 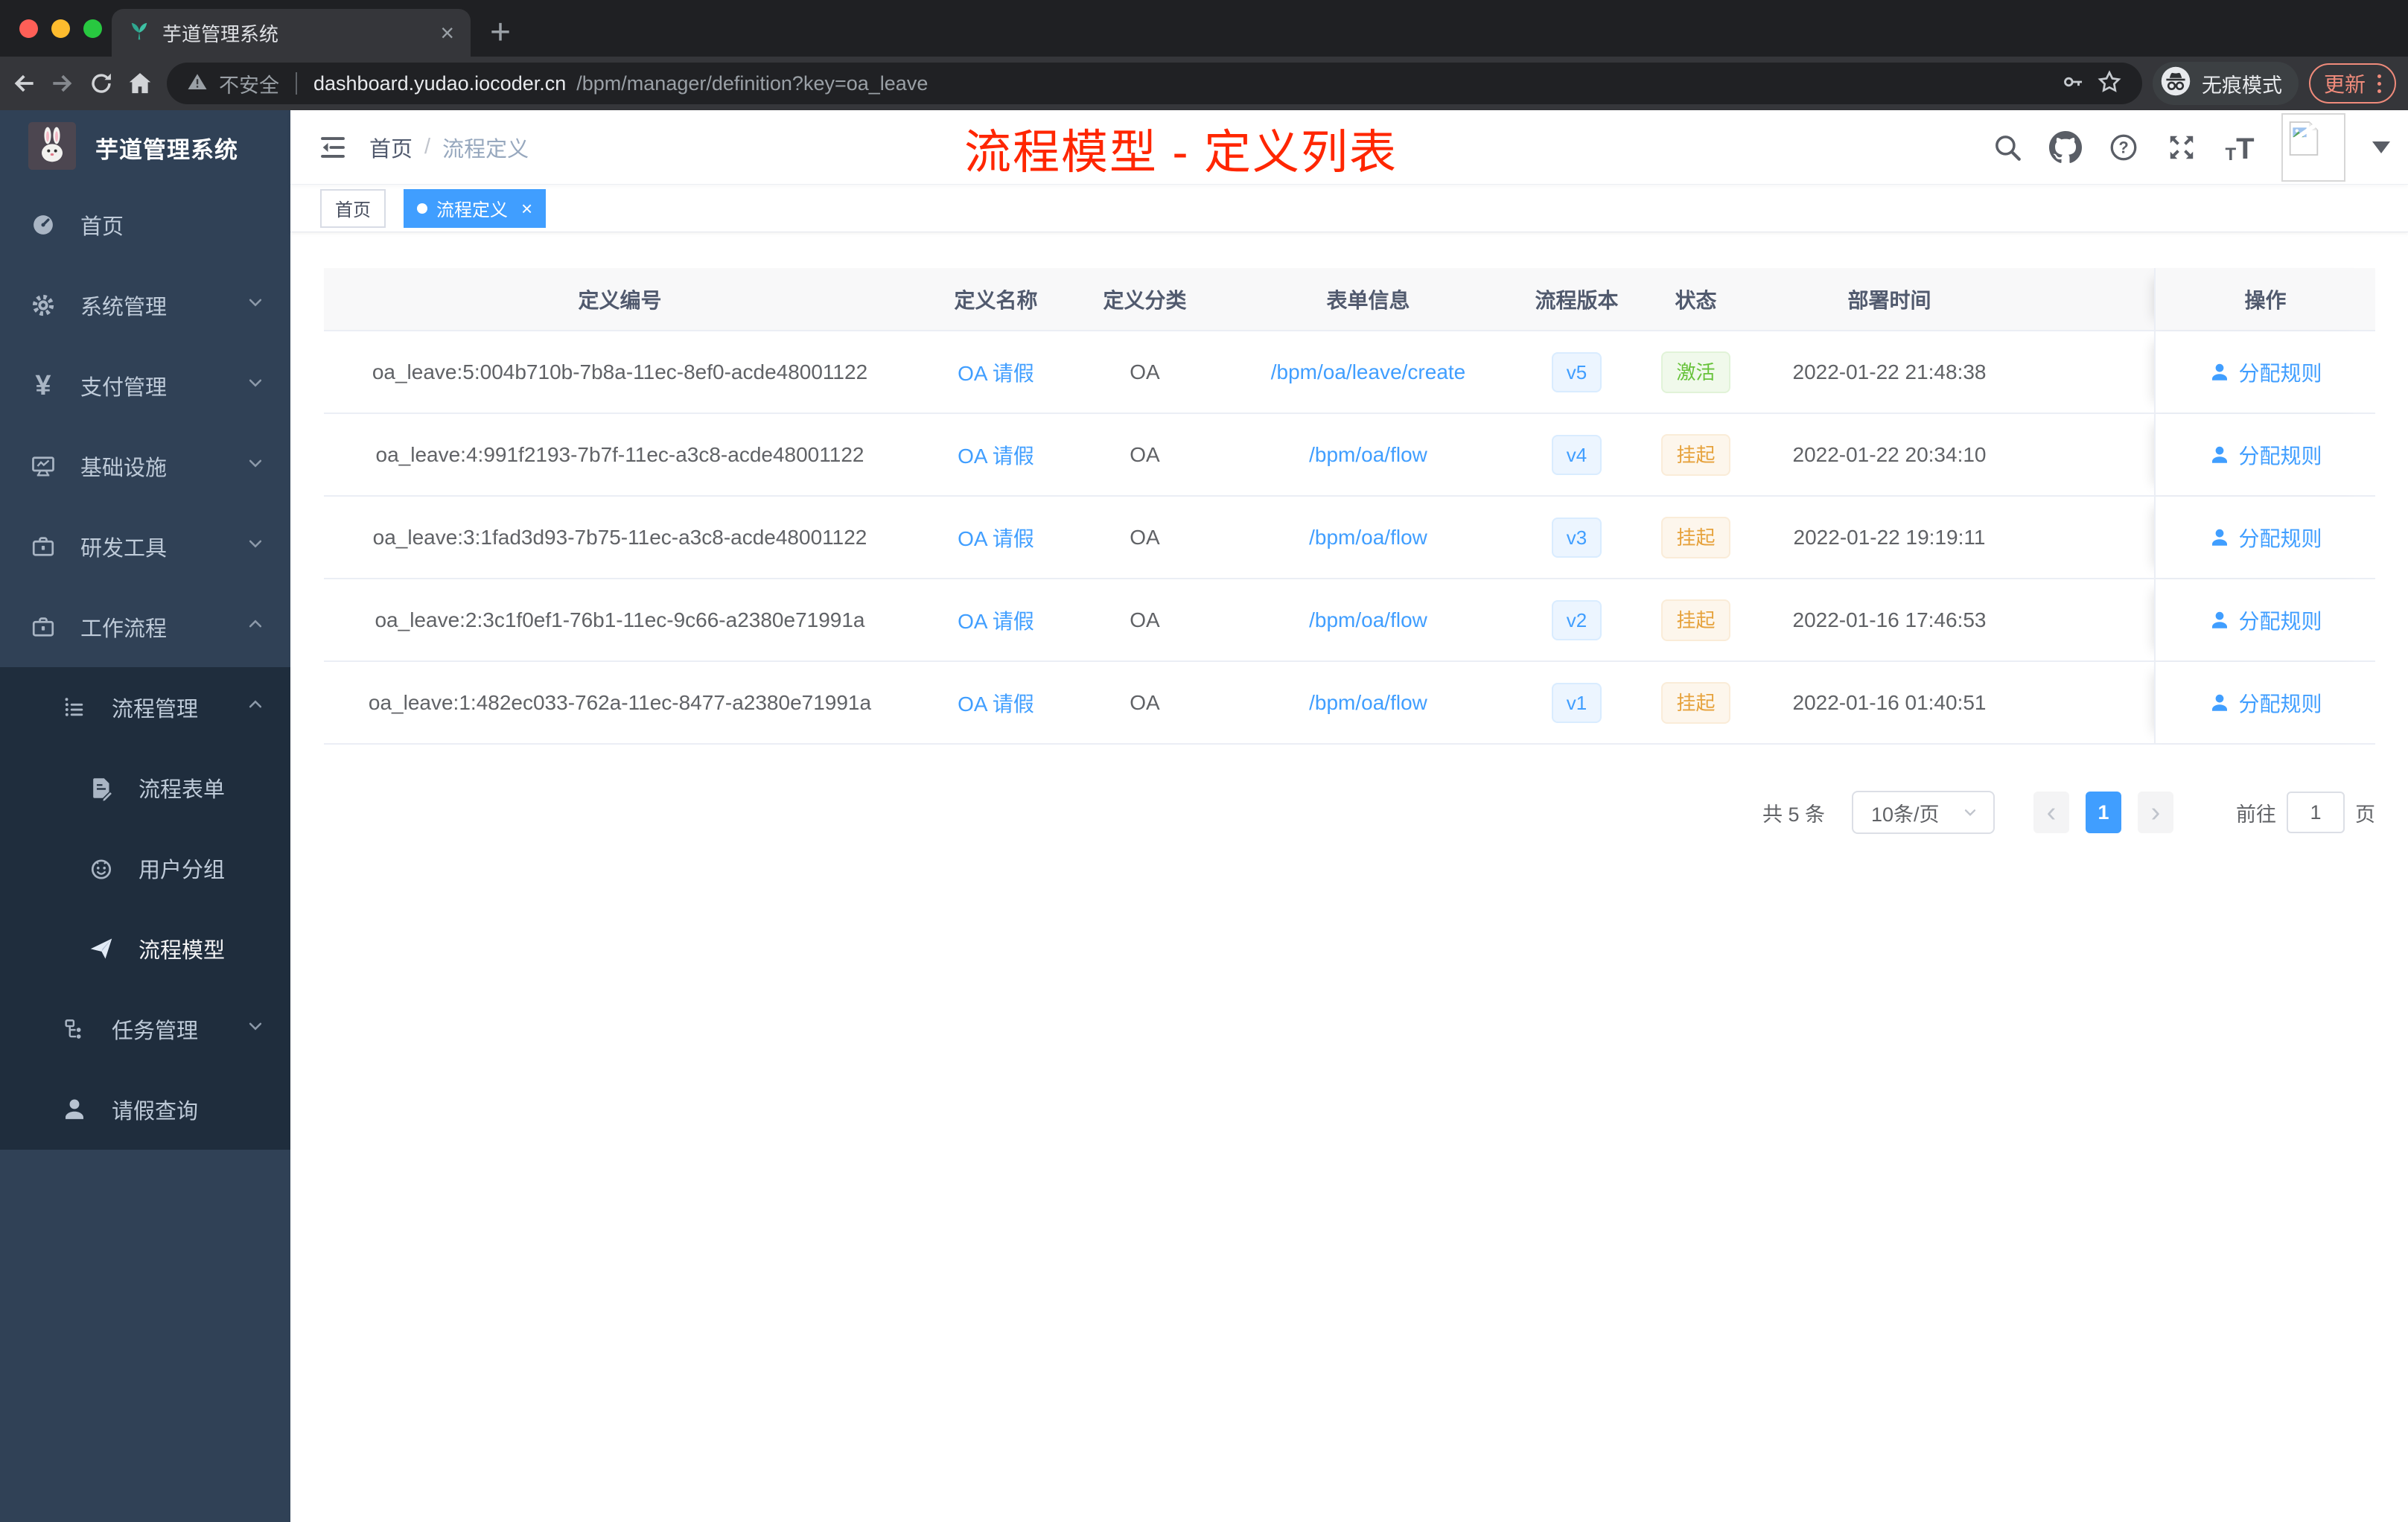 What do you see at coordinates (2381, 147) in the screenshot?
I see `avatar-dropdown-caret-icon` at bounding box center [2381, 147].